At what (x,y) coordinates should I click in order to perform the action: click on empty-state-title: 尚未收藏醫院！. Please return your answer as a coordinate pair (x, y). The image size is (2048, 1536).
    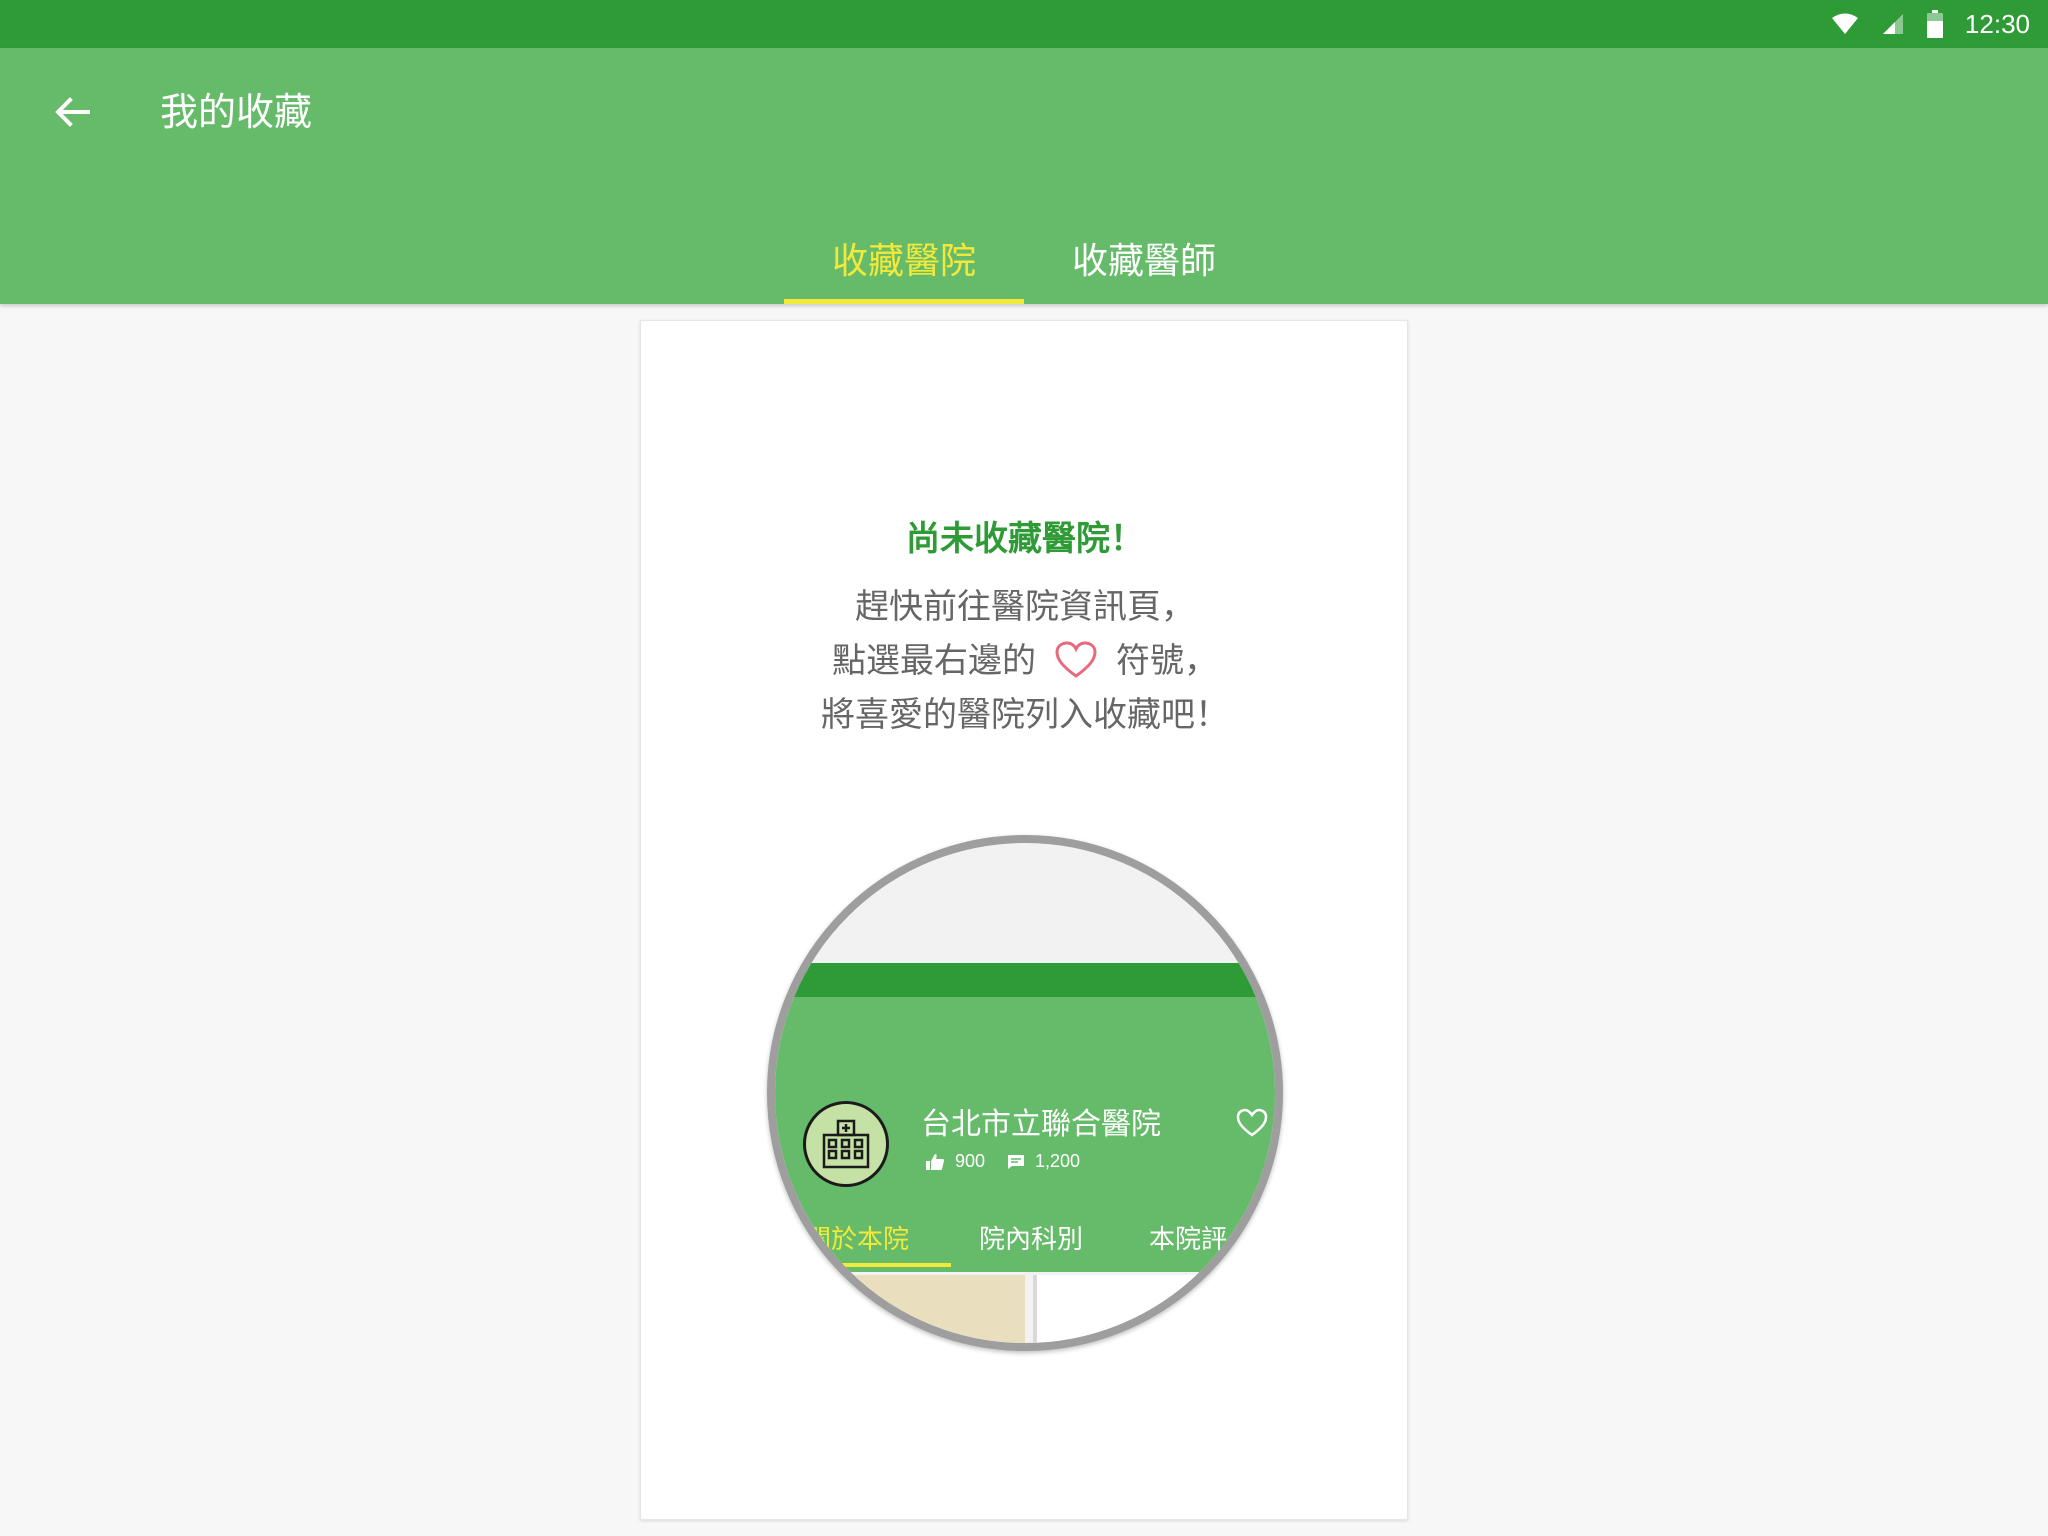
    Looking at the image, I should click on (1025, 539).